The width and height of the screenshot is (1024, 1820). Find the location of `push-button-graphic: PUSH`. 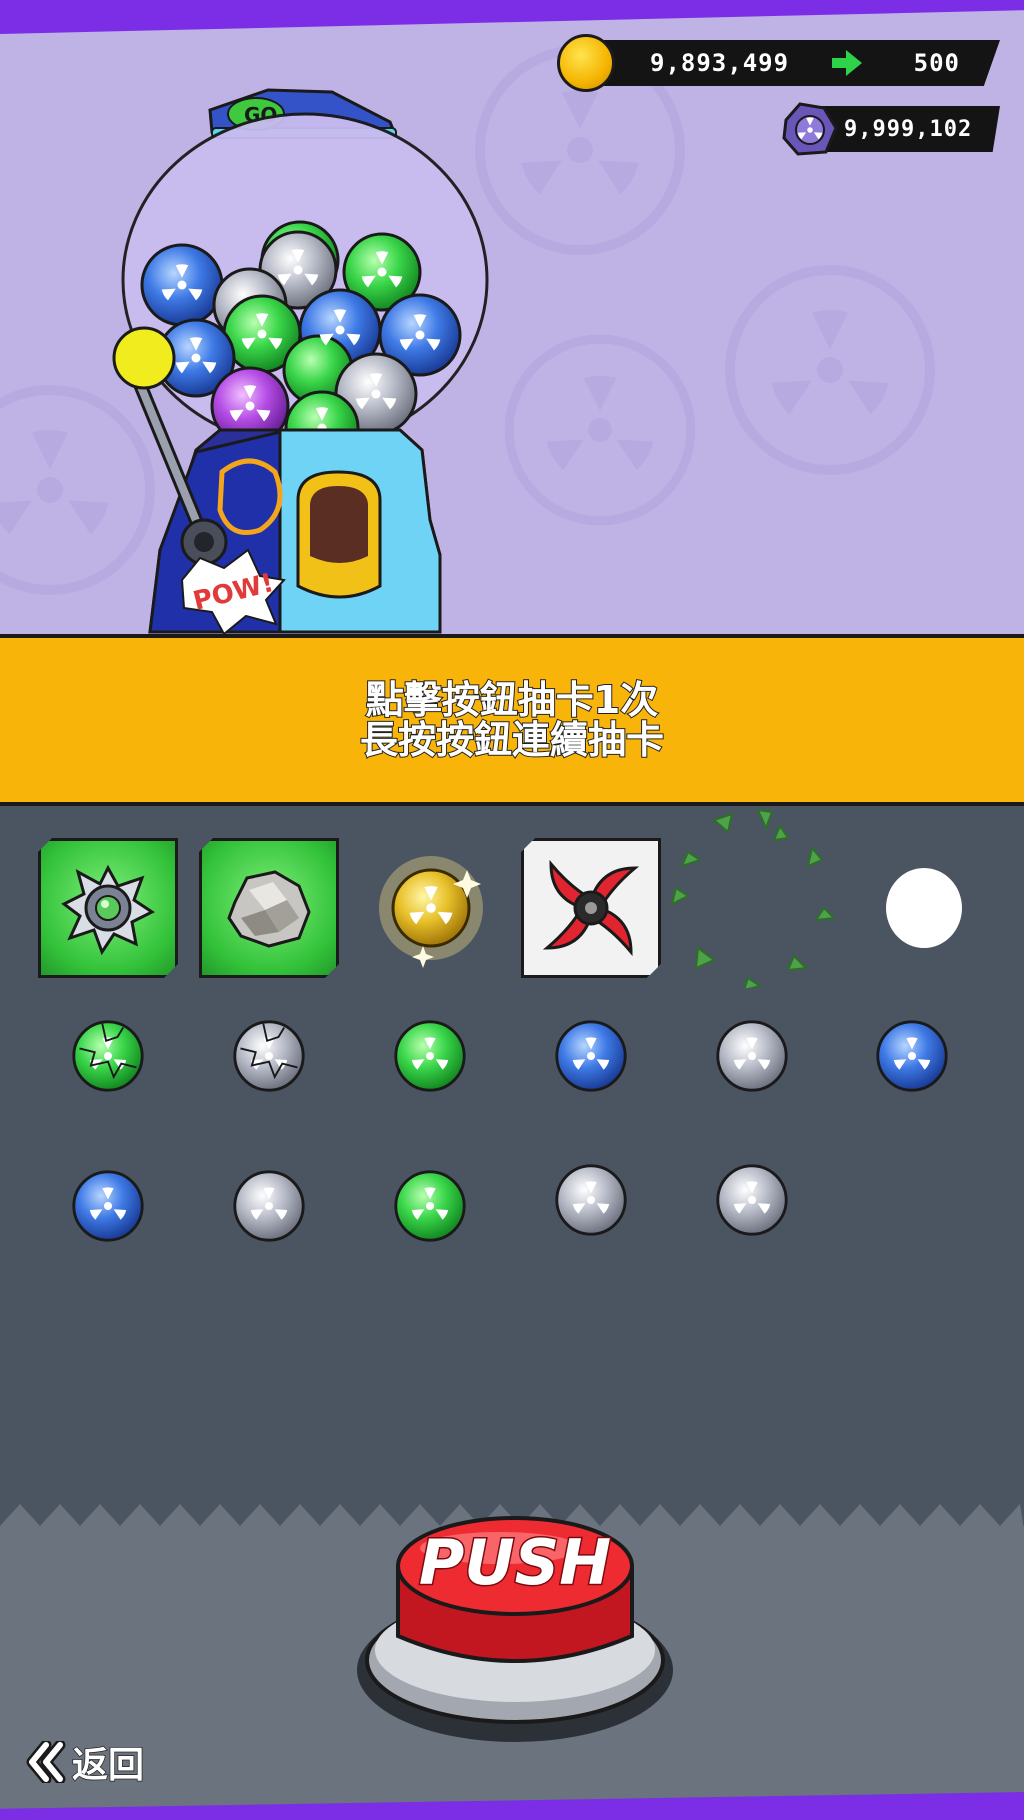

push-button-graphic: PUSH is located at coordinates (515, 1629).